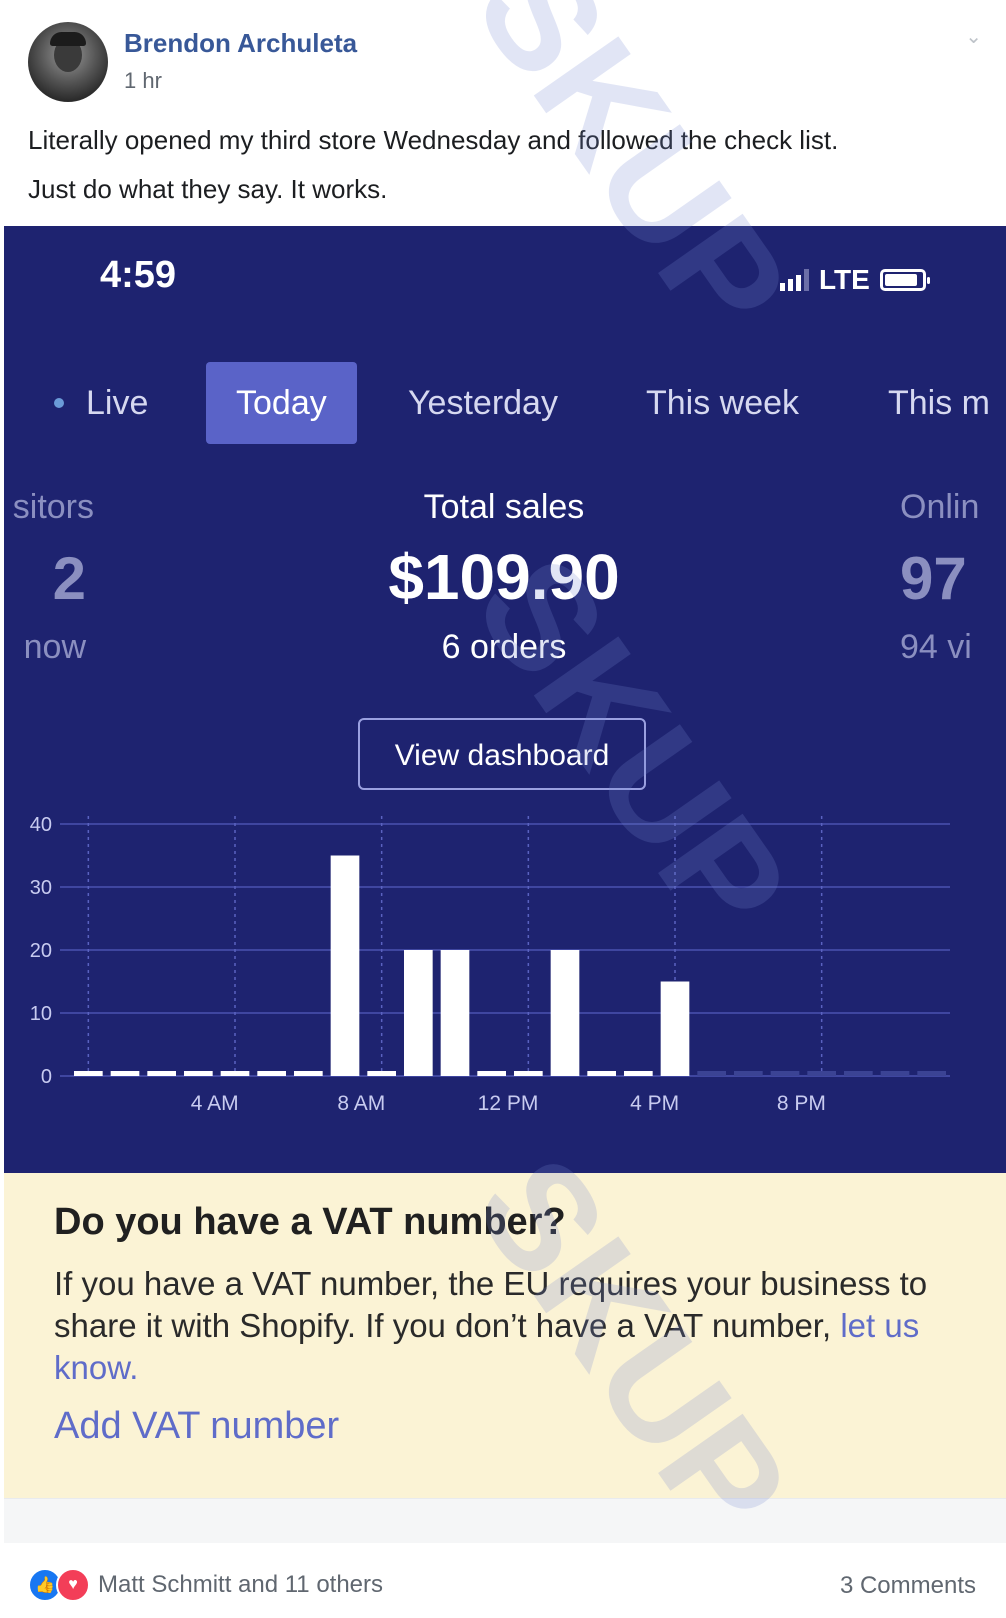 The width and height of the screenshot is (1006, 1618). Describe the element at coordinates (310, 1222) in the screenshot. I see `vat-title: Do you have a VAT number?` at that location.